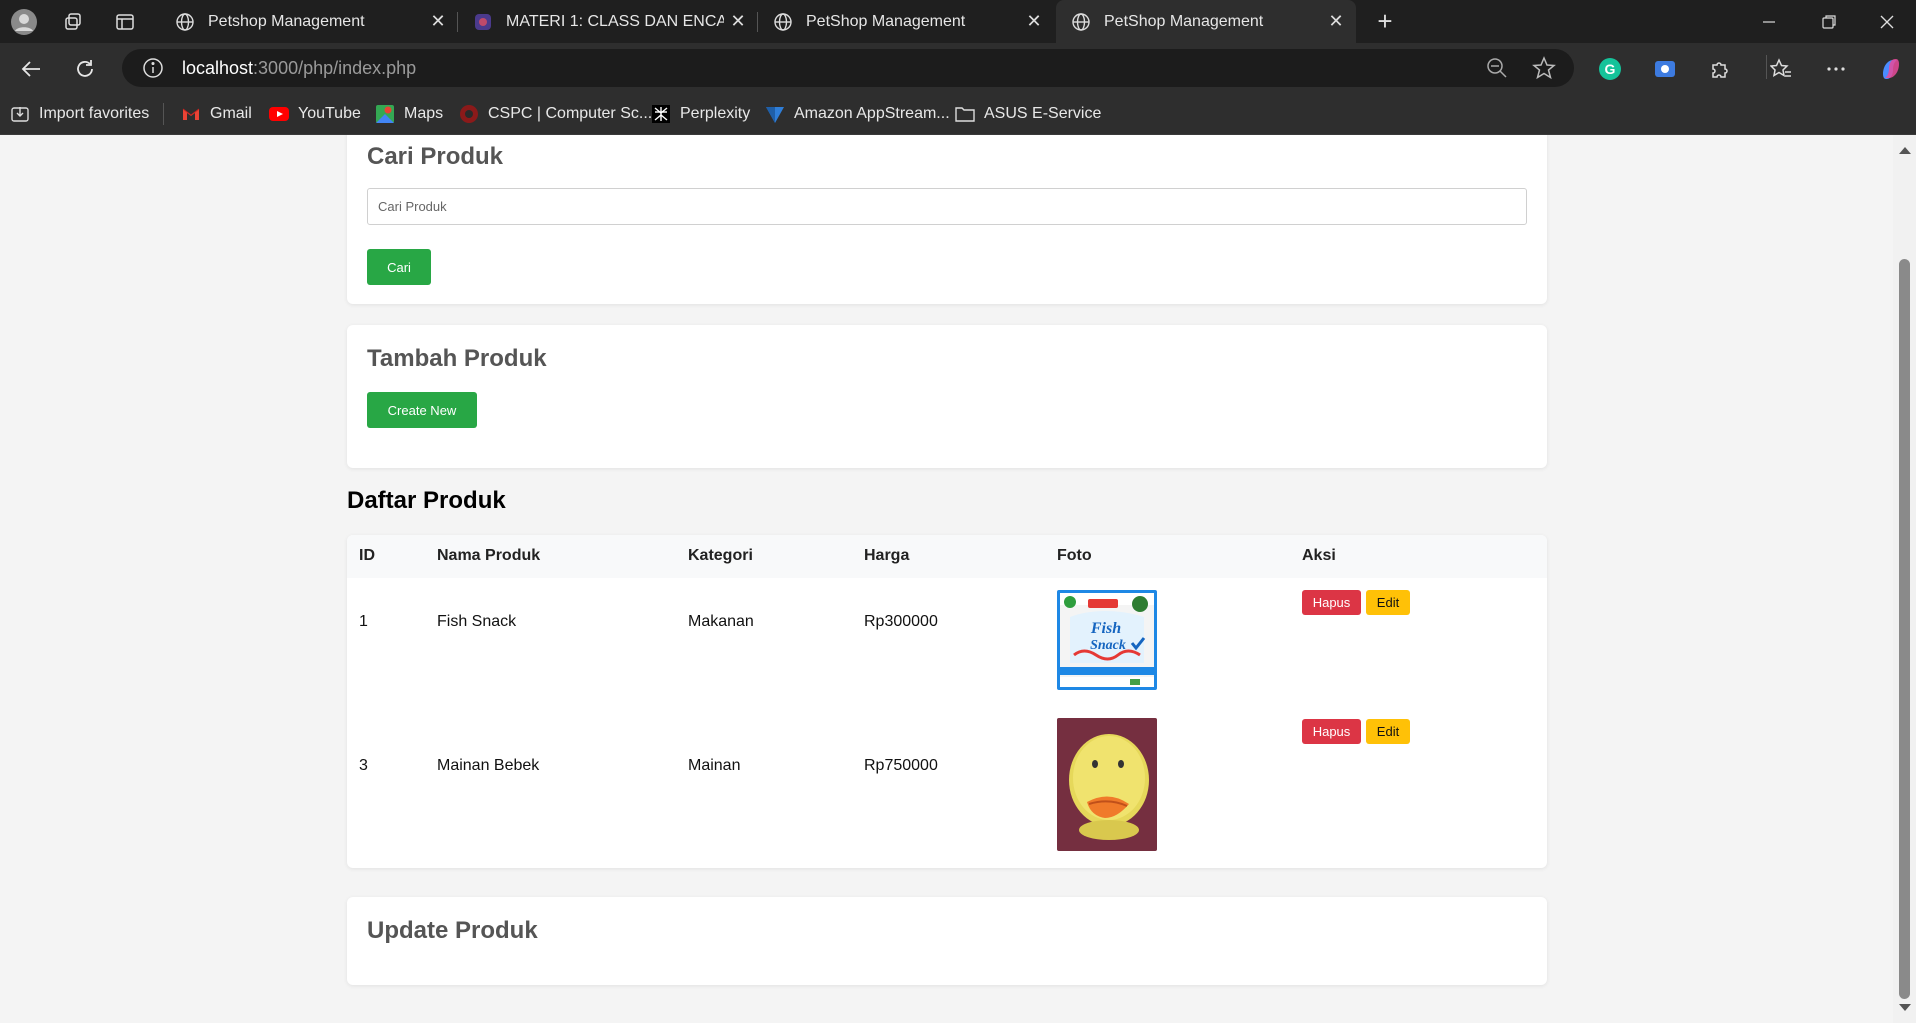 The height and width of the screenshot is (1023, 1916). What do you see at coordinates (385, 114) in the screenshot?
I see `maps-icon` at bounding box center [385, 114].